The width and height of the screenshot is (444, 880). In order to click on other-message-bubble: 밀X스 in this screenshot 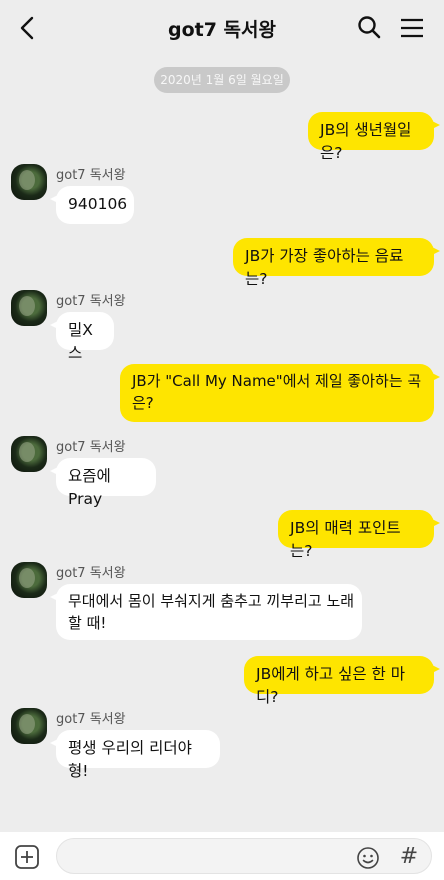, I will do `click(82, 337)`.